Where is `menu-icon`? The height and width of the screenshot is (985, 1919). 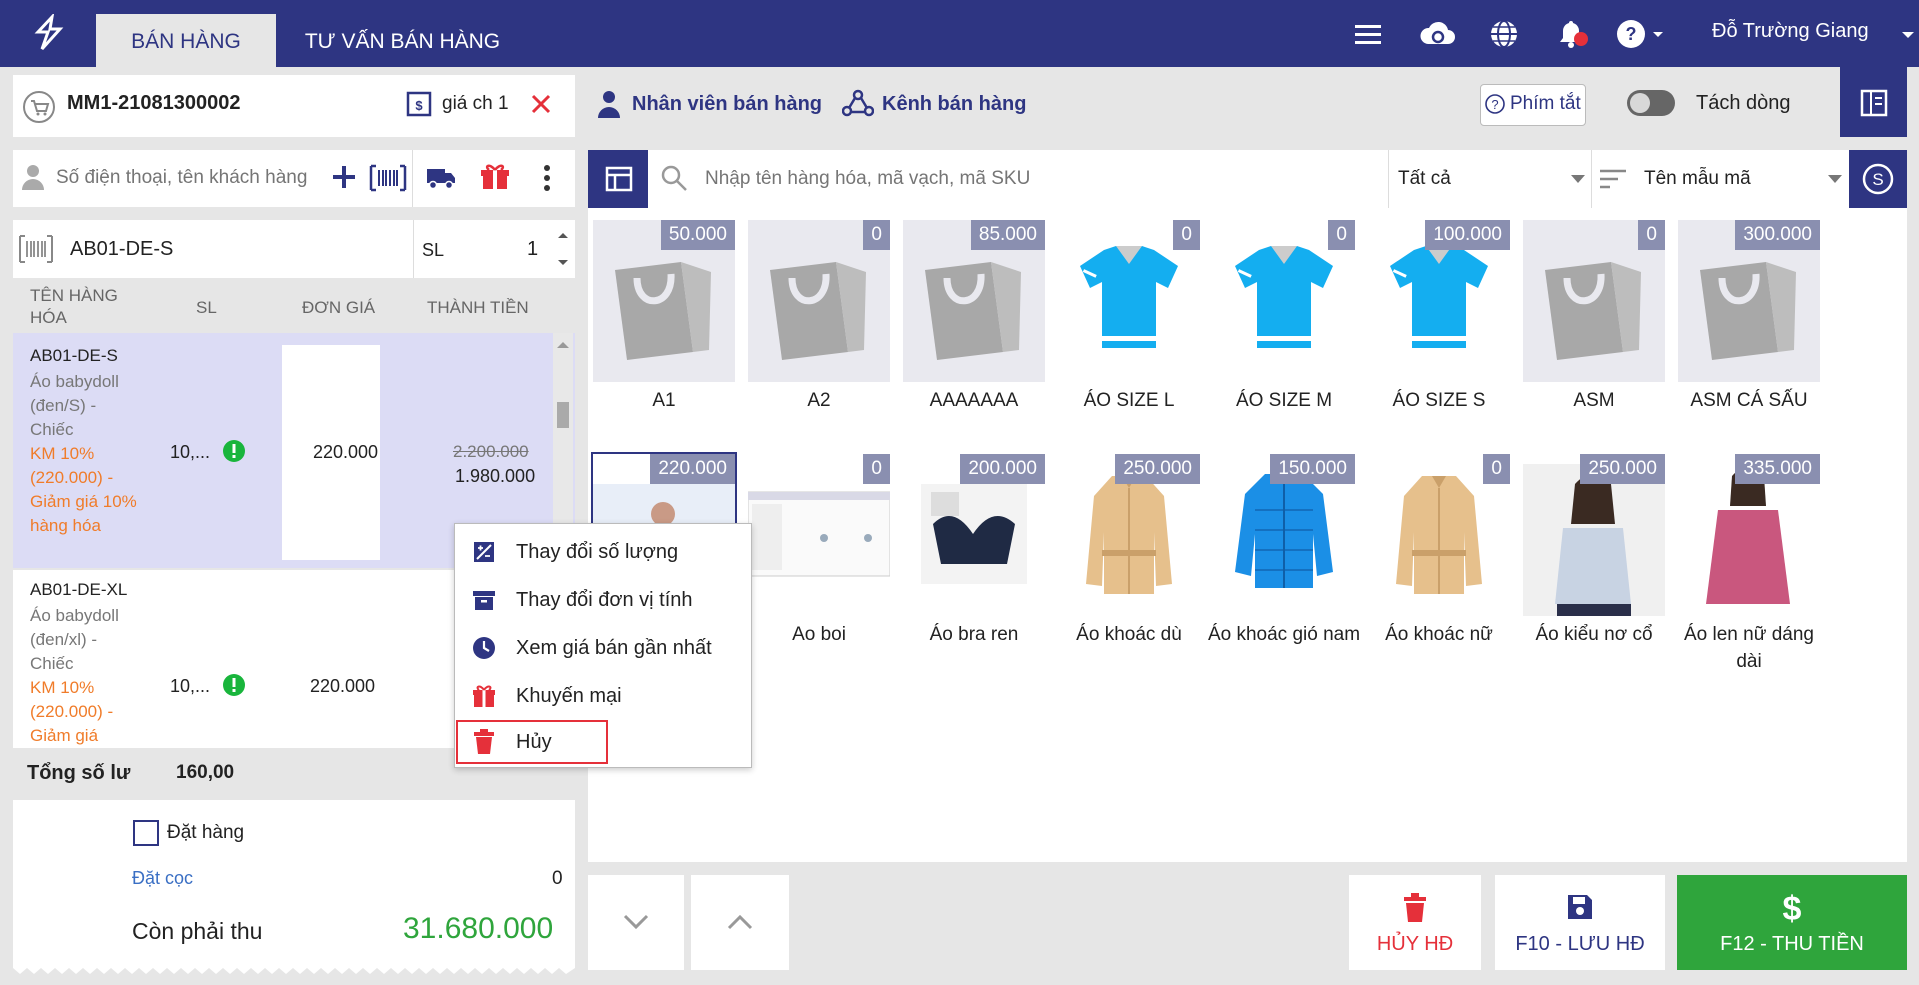 menu-icon is located at coordinates (1368, 34).